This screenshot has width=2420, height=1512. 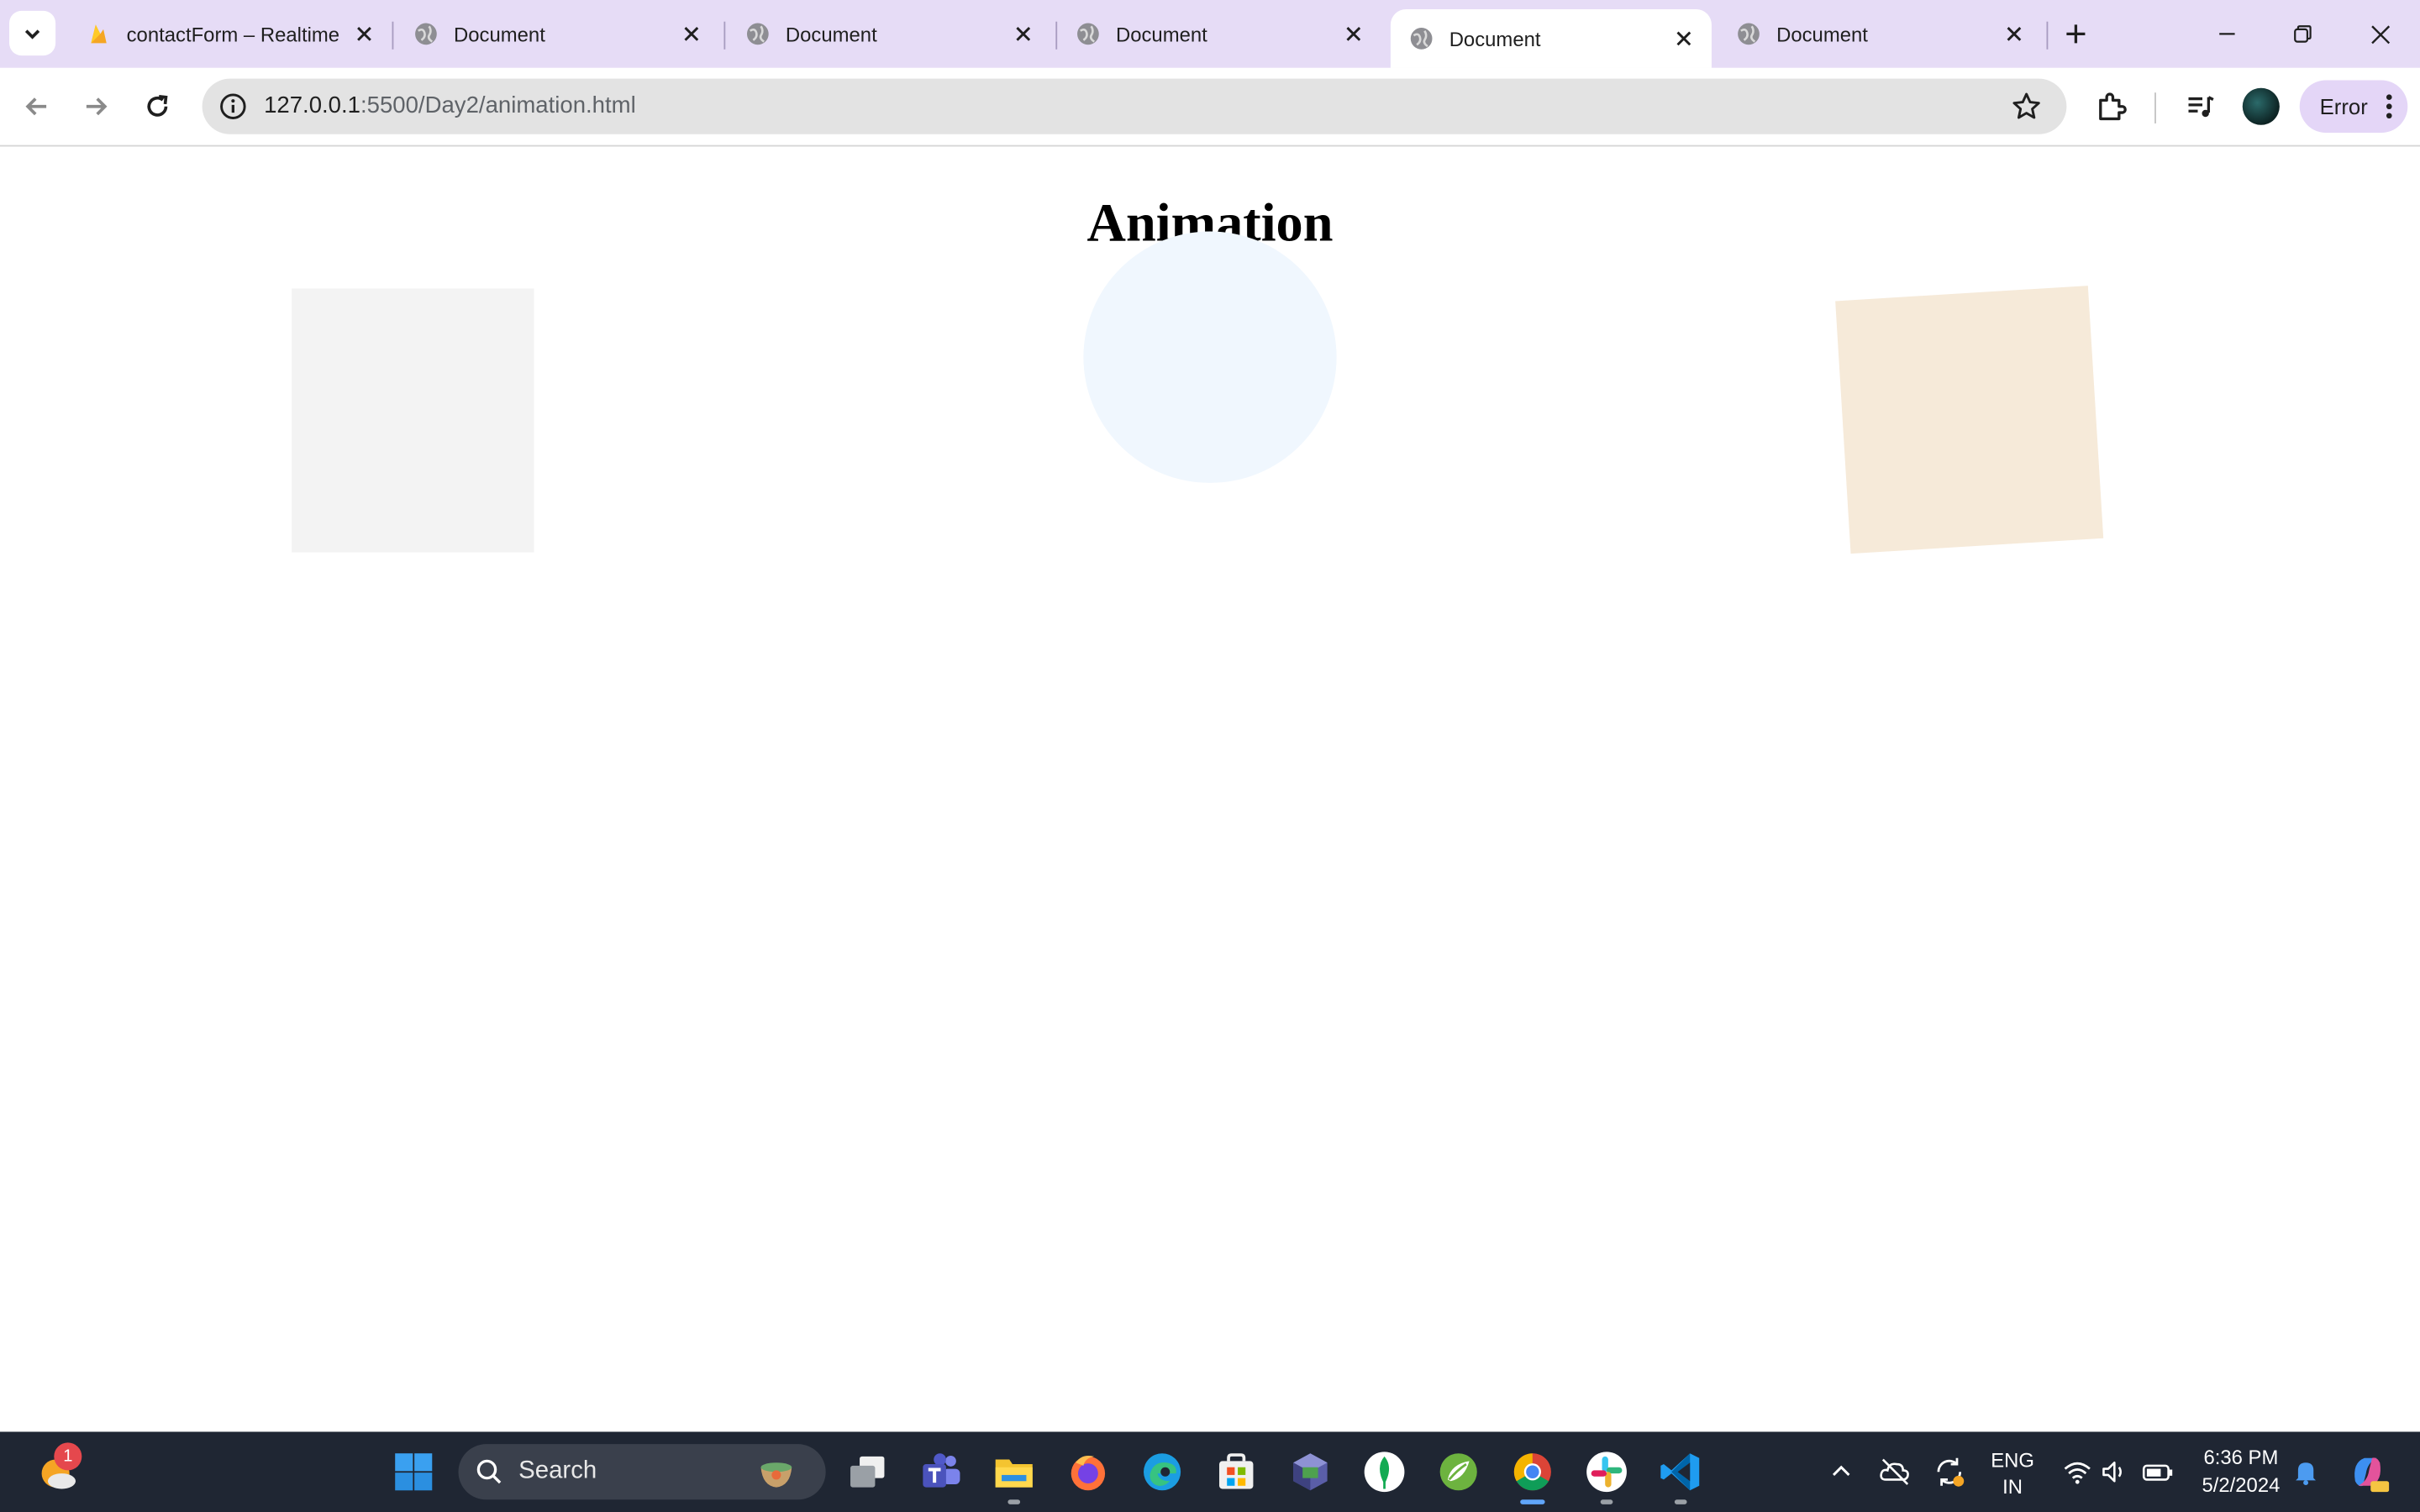 What do you see at coordinates (1210, 357) in the screenshot?
I see `animated-circle` at bounding box center [1210, 357].